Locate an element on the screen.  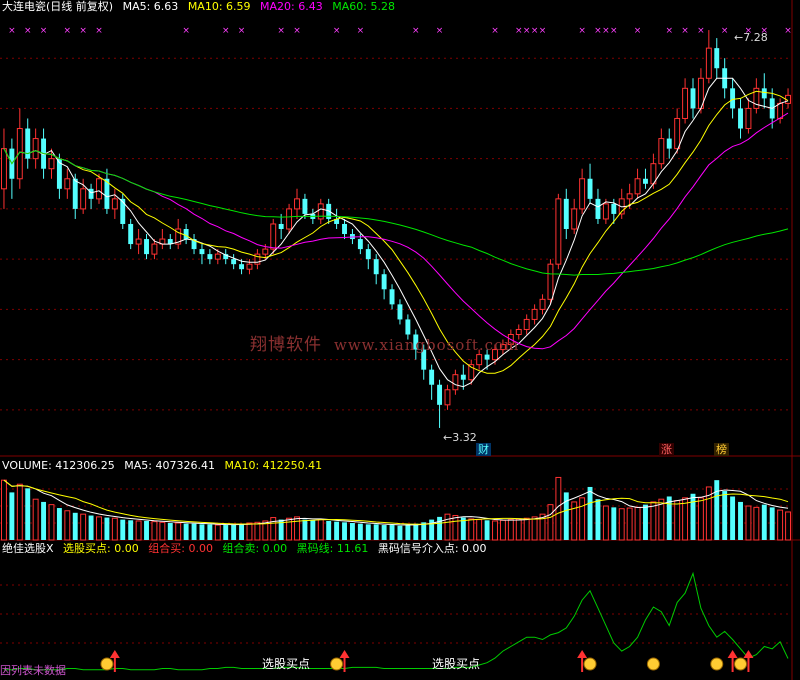
volume-ma5: MA5: 407326.41 is located at coordinates (169, 465).